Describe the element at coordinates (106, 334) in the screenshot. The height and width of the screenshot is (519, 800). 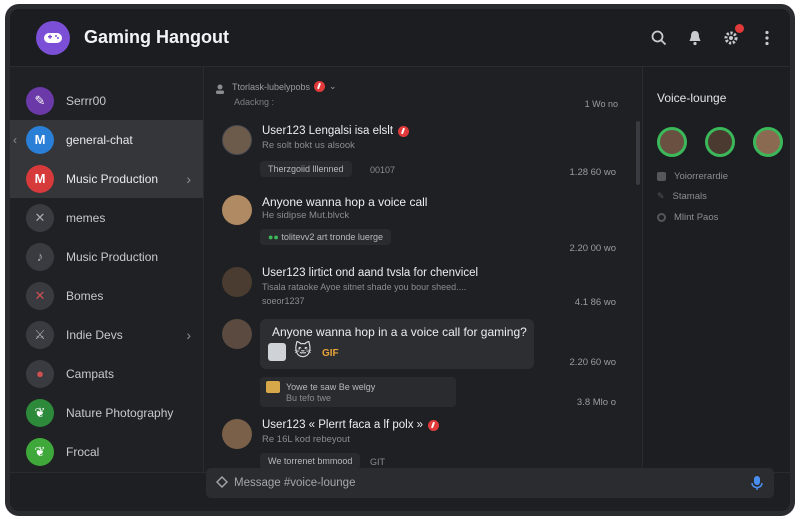
I see `sidebar-item-indie-devs: ⚔ Indie Devs ›` at that location.